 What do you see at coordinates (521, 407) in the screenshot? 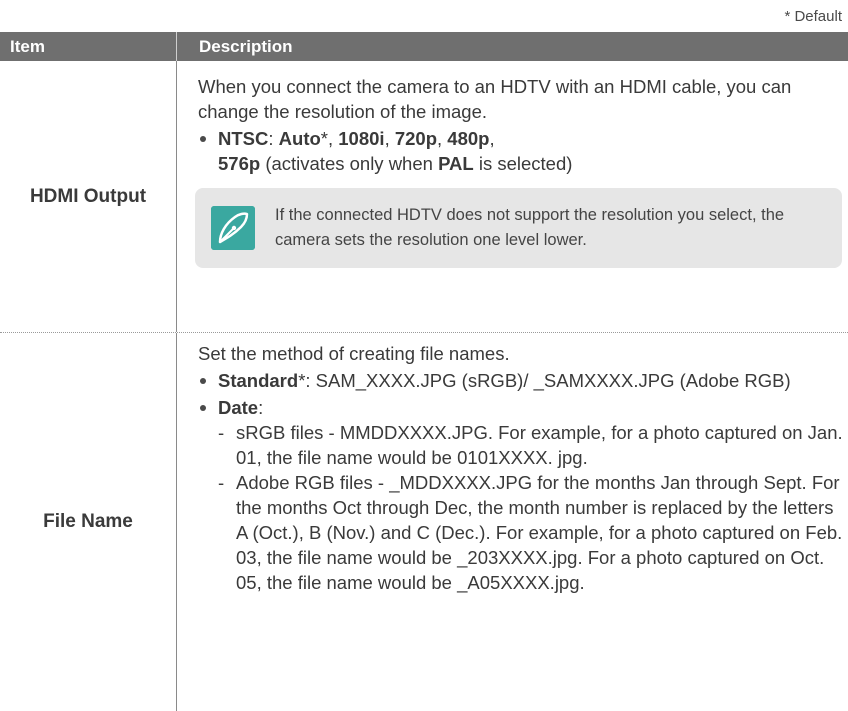
I see `date-bullet: Date:` at bounding box center [521, 407].